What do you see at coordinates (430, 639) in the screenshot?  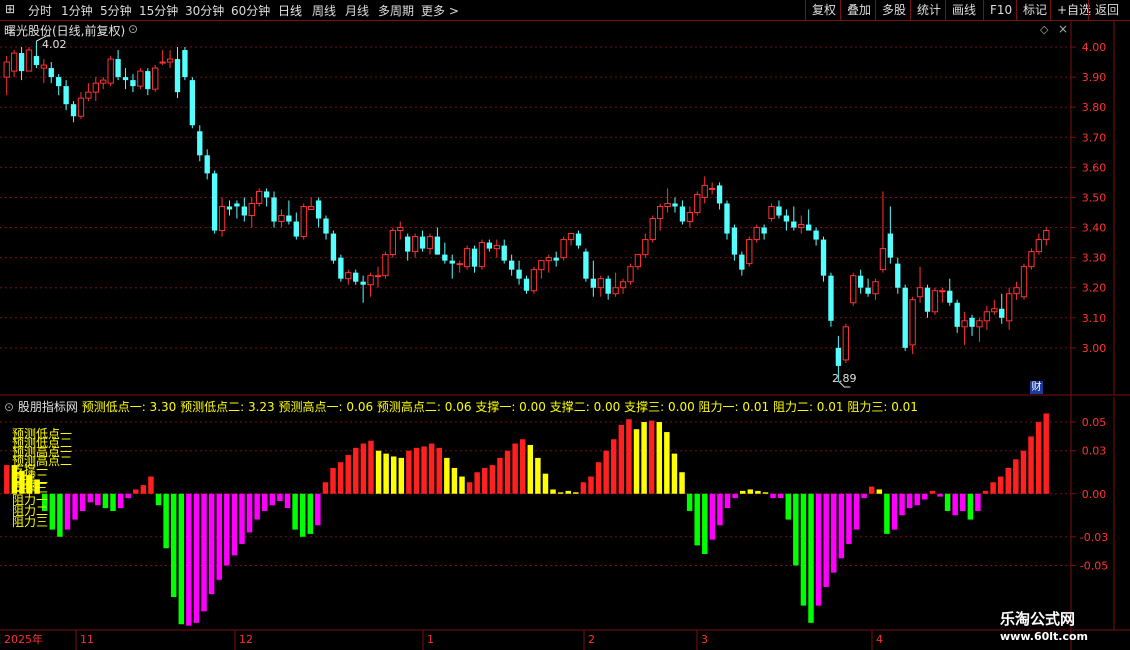 I see `month-label: 1` at bounding box center [430, 639].